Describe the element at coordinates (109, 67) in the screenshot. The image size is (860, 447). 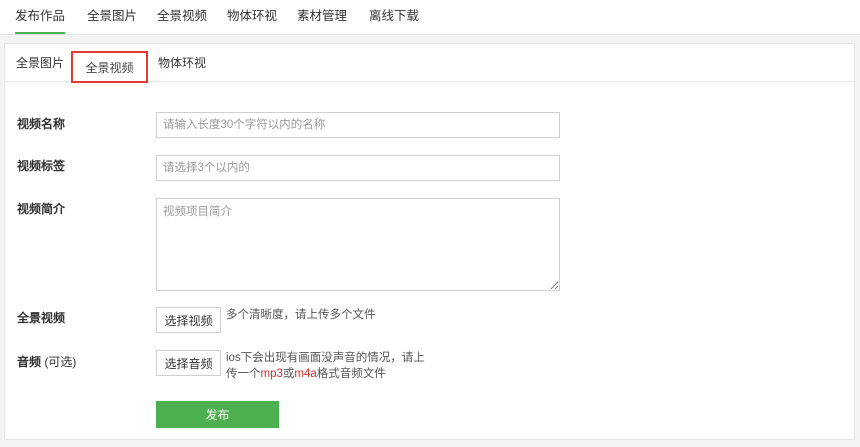
I see `subtab-panorama-video: 全景视频` at that location.